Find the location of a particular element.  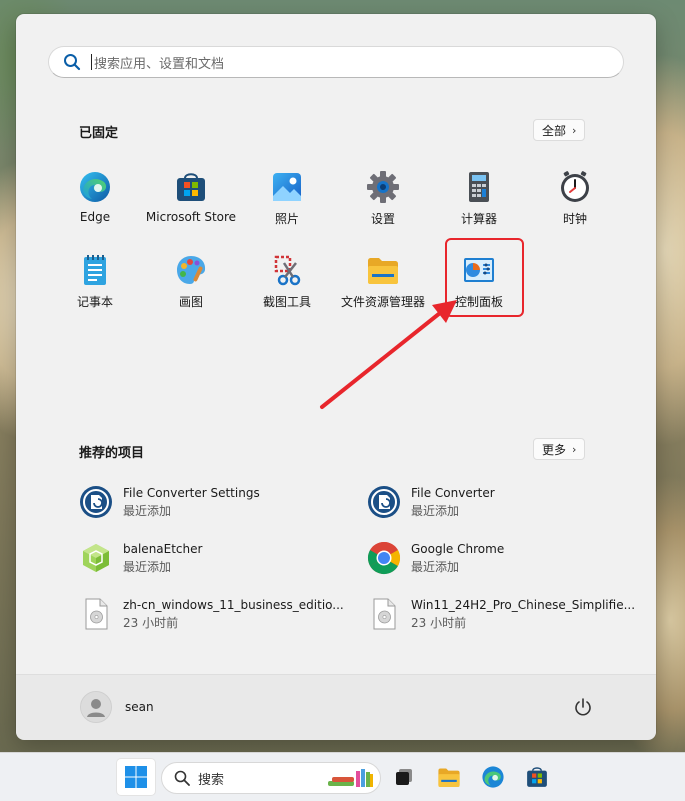

pinned-app-snipping-tool: 截图工具 is located at coordinates (287, 282).